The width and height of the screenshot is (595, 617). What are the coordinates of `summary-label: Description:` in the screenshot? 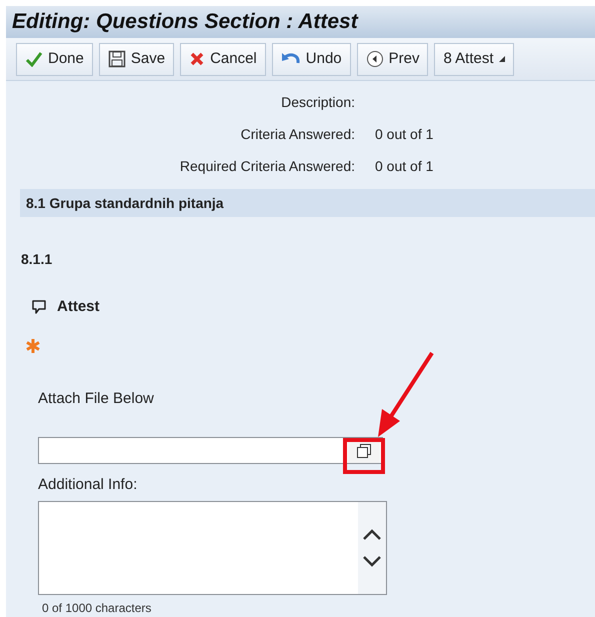 It's located at (318, 102).